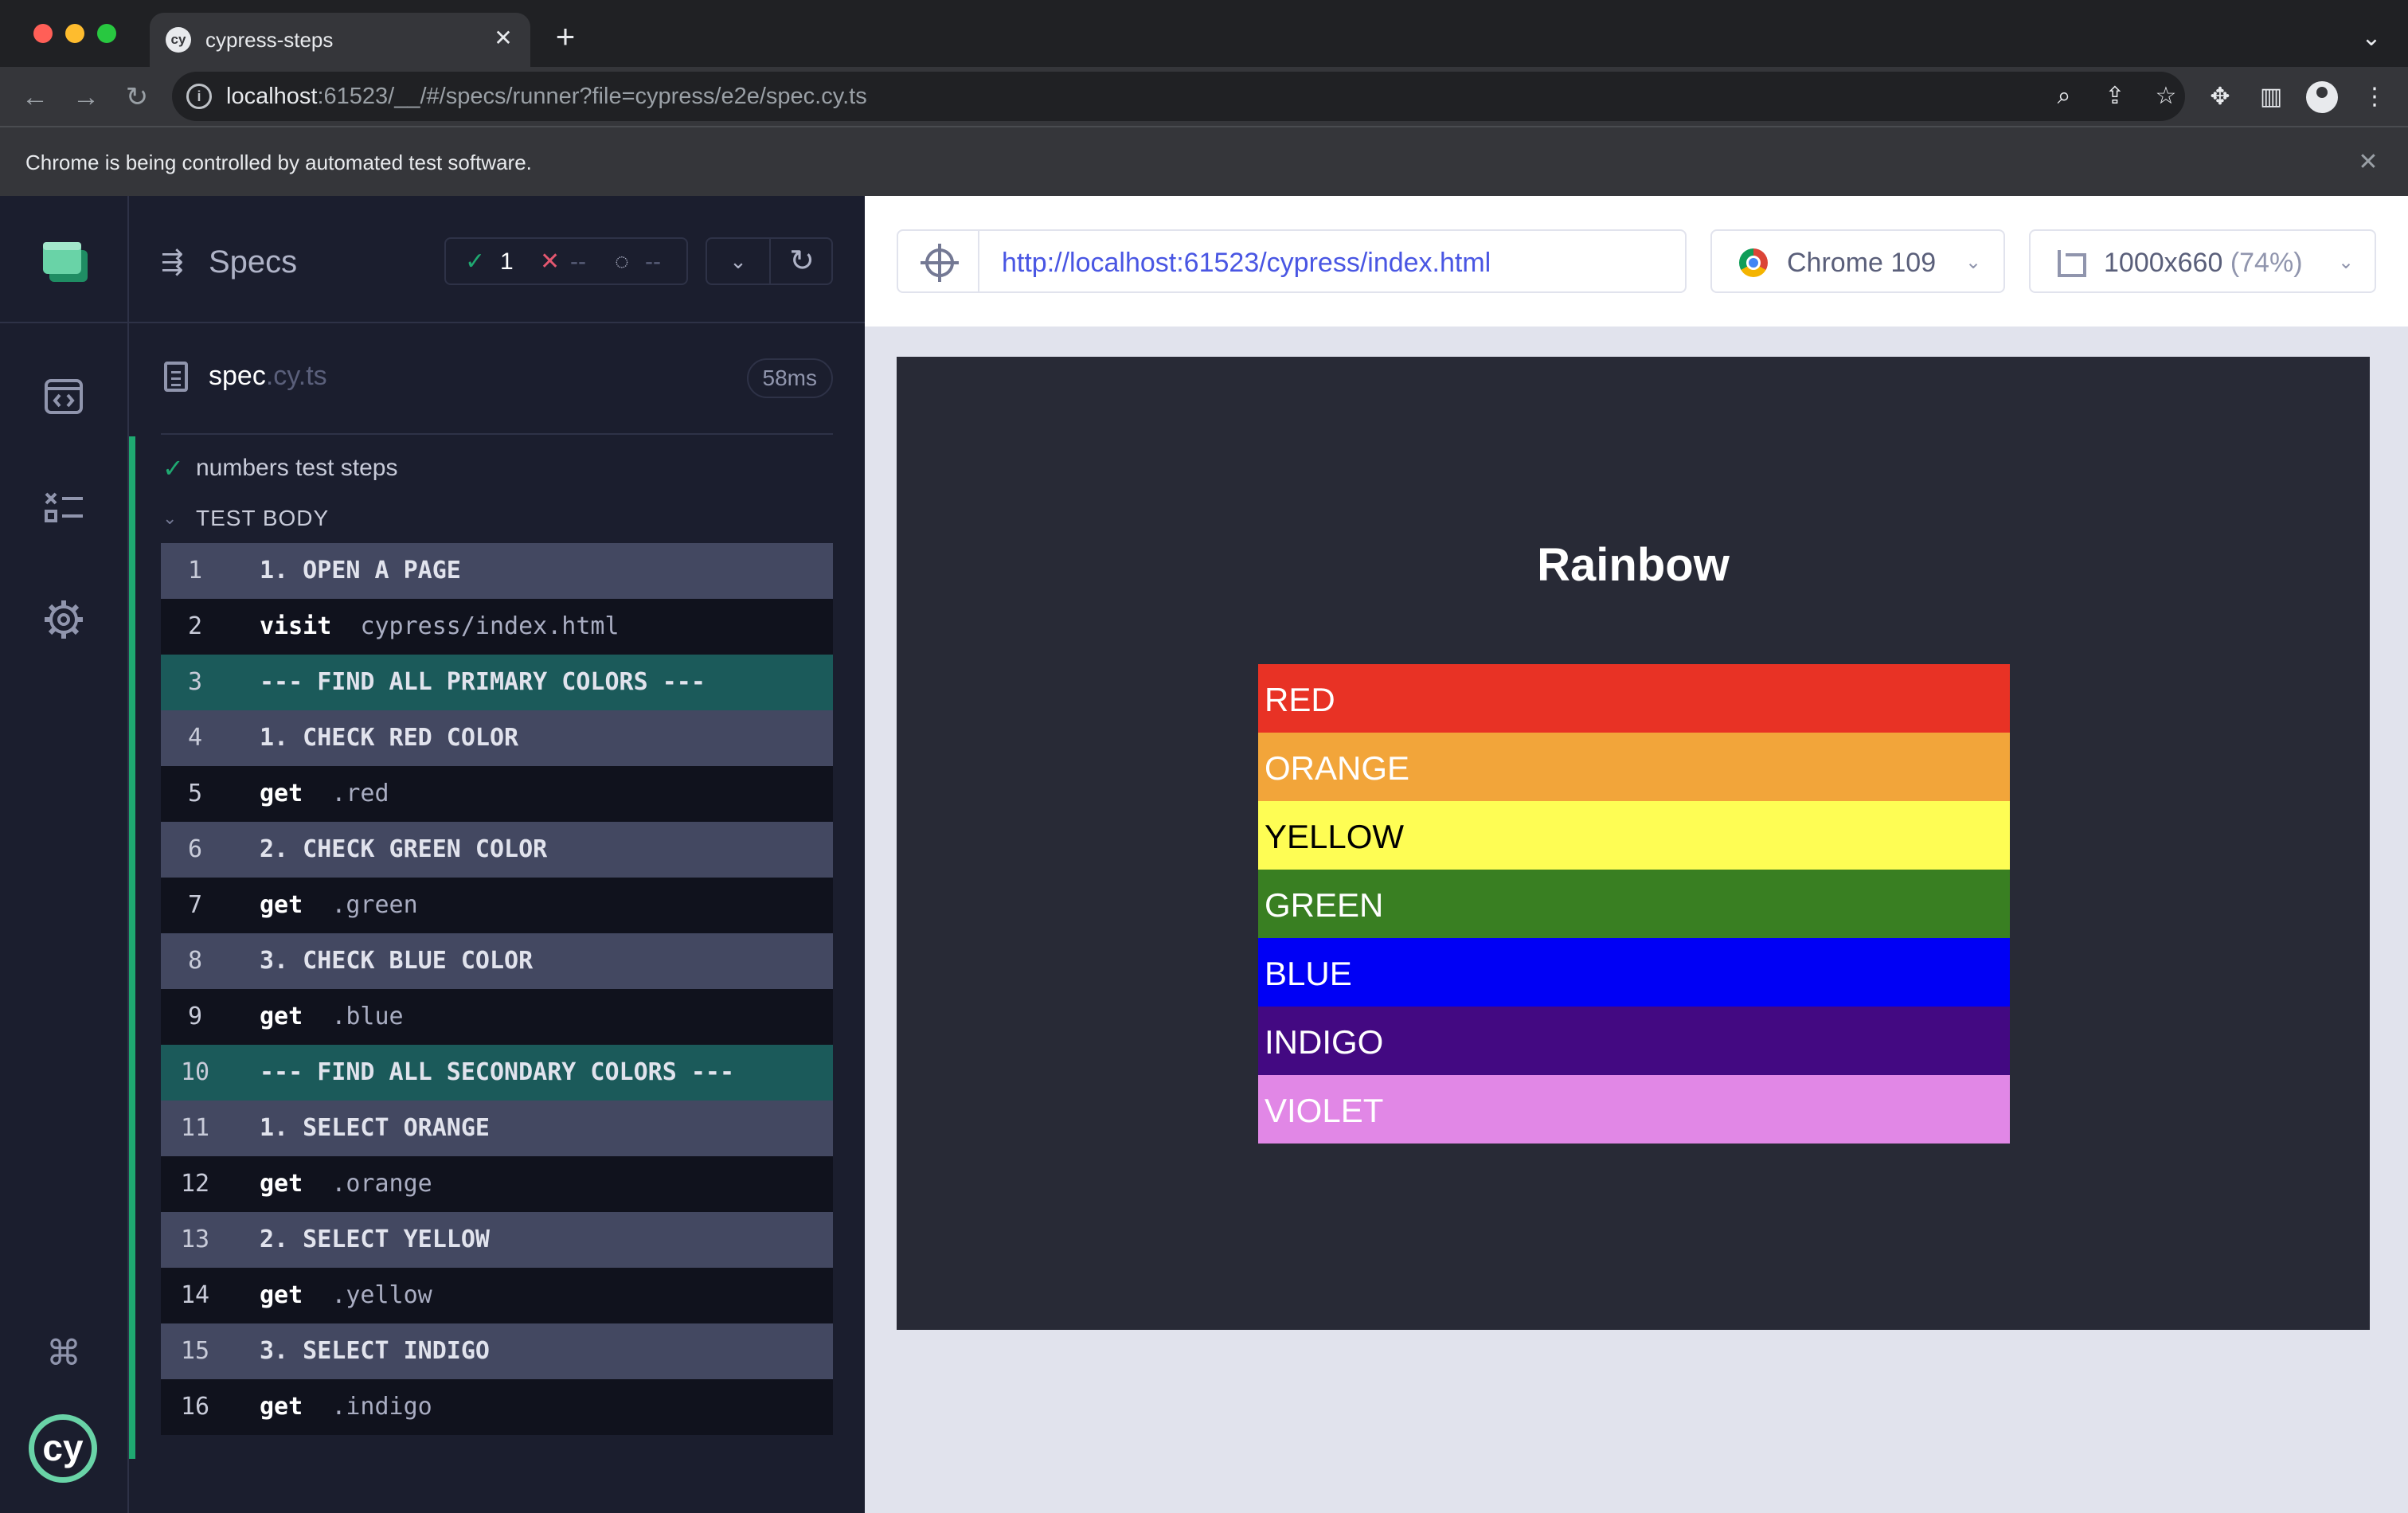  Describe the element at coordinates (565, 37) in the screenshot. I see `new-tab-button: +` at that location.